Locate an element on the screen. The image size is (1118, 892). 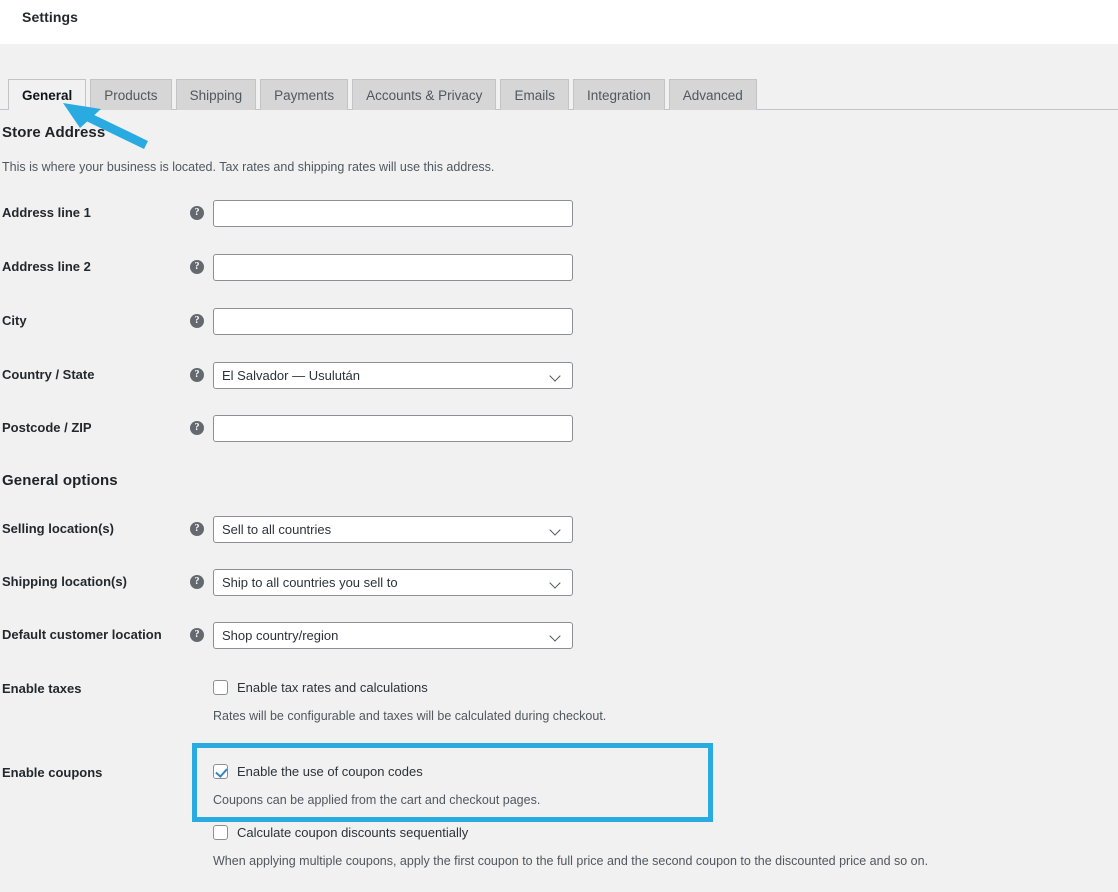
help-icon-city: ? is located at coordinates (197, 321).